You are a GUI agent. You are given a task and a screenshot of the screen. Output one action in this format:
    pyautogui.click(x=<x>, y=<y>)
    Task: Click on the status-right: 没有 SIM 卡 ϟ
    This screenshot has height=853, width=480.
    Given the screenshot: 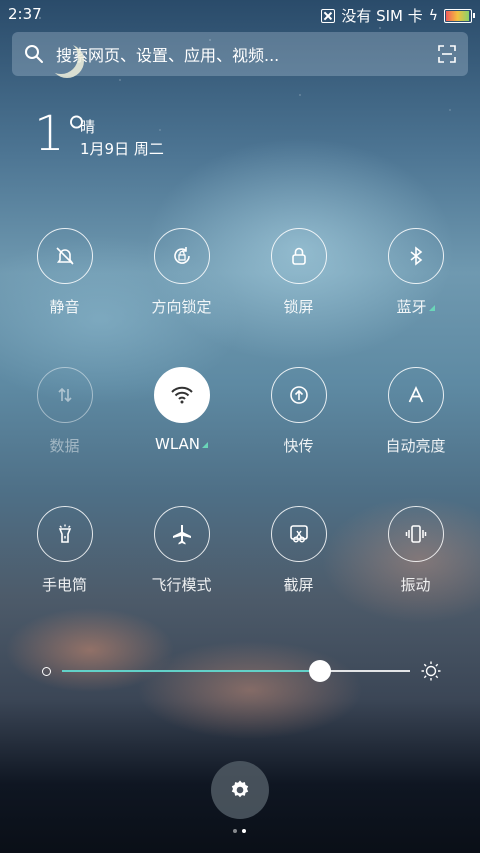 What is the action you would take?
    pyautogui.click(x=398, y=15)
    